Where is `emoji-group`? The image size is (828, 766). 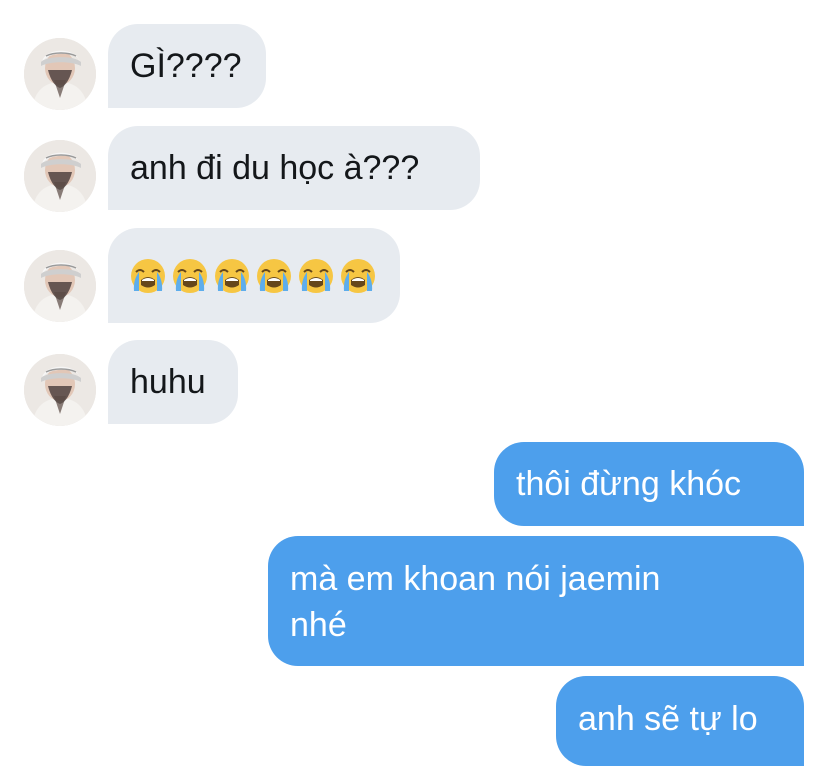
emoji-group is located at coordinates (254, 275).